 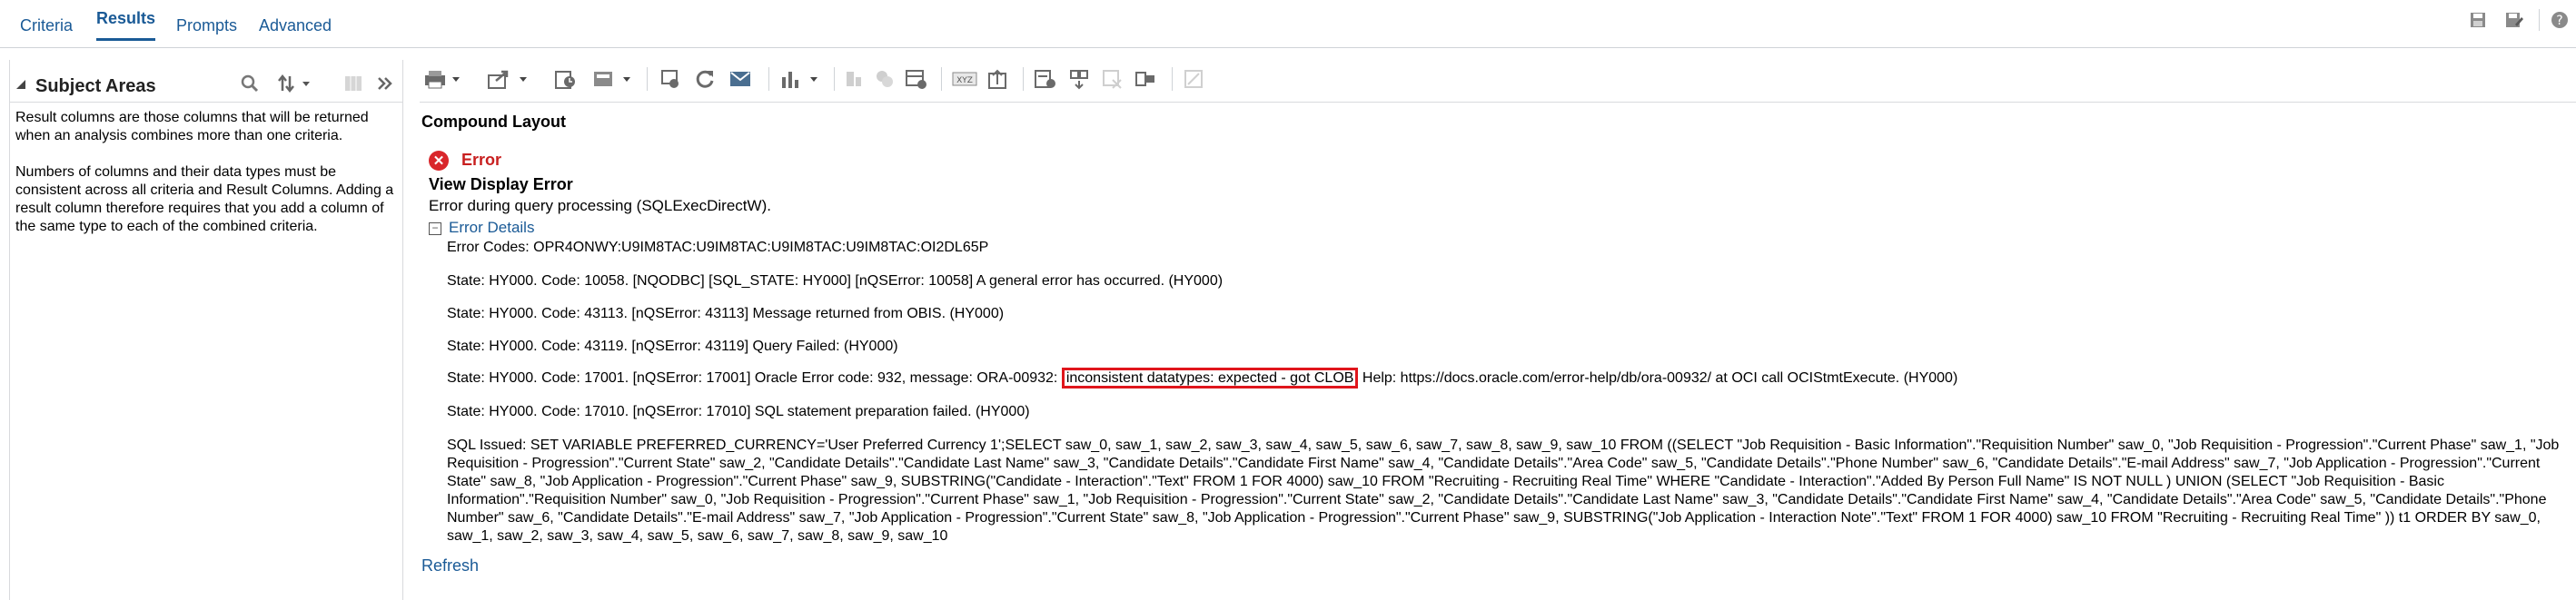 What do you see at coordinates (997, 79) in the screenshot?
I see `import-icon` at bounding box center [997, 79].